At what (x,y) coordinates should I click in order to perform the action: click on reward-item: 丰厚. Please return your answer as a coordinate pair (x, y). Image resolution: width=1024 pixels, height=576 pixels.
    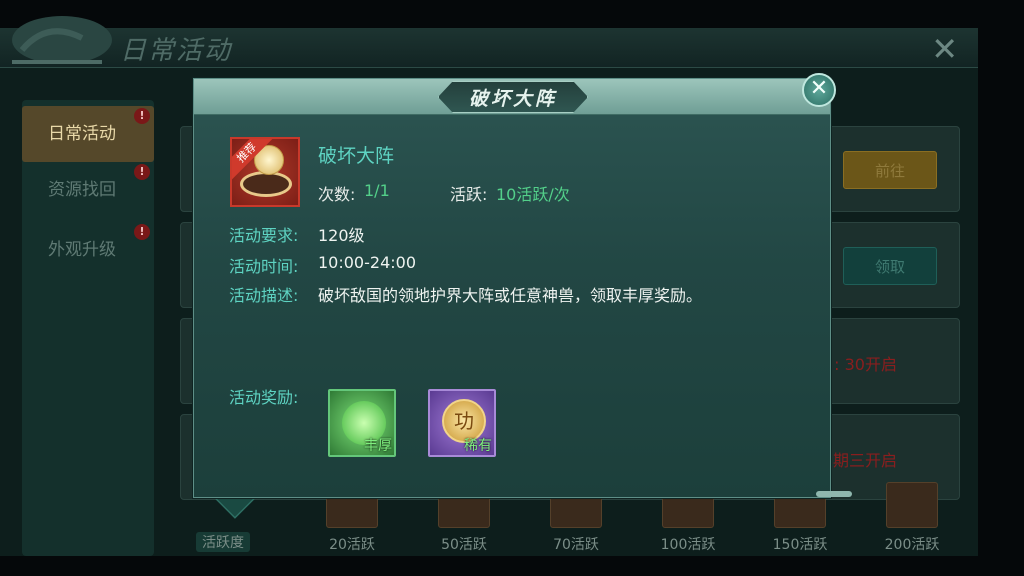
    Looking at the image, I should click on (362, 423).